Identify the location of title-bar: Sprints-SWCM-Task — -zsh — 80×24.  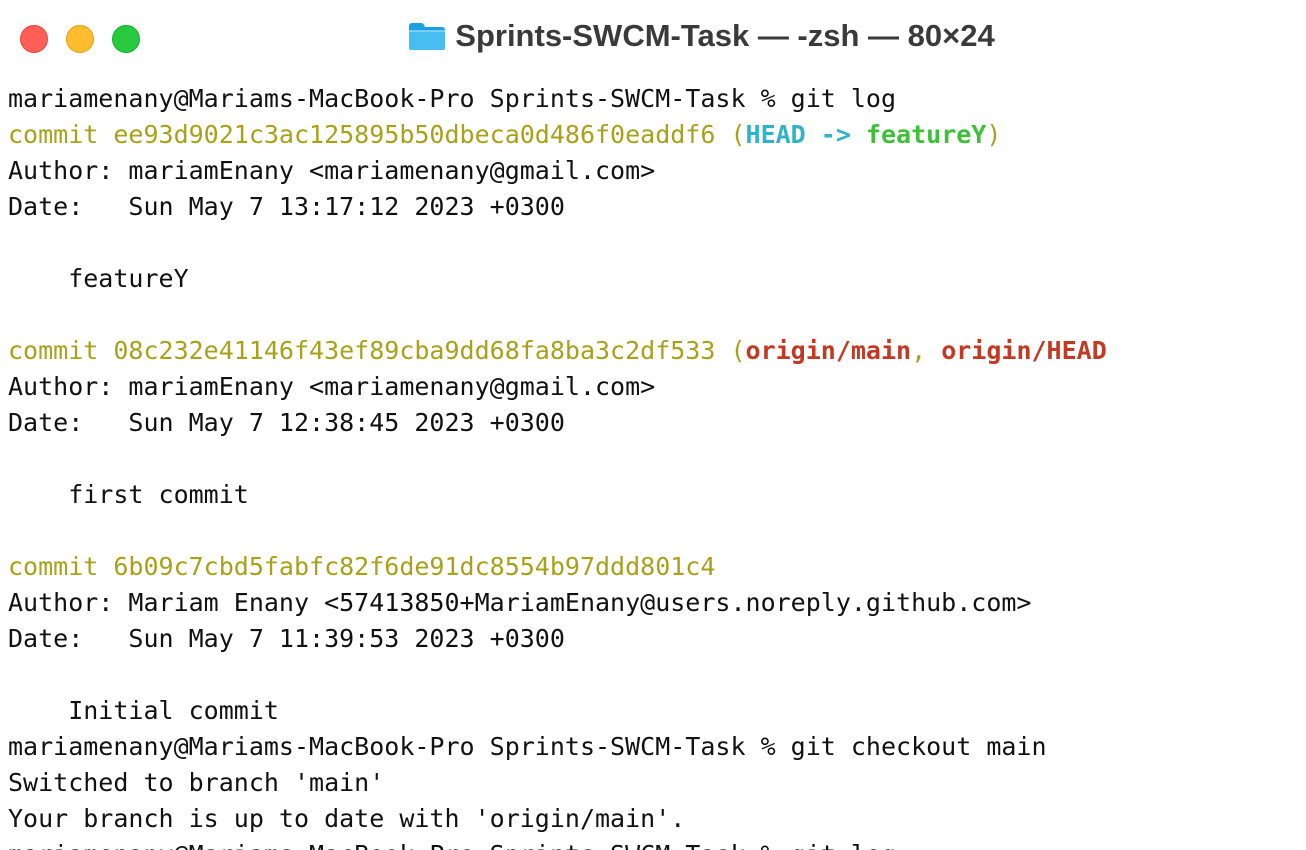
(653, 38).